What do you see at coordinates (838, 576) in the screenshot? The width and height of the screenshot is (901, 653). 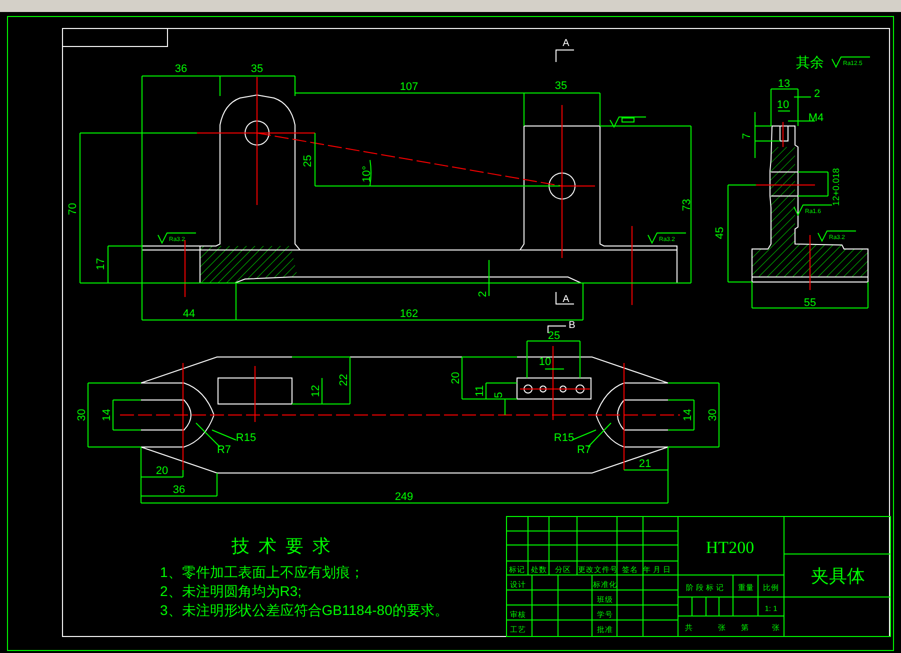 I see `part-name: 夹具体` at bounding box center [838, 576].